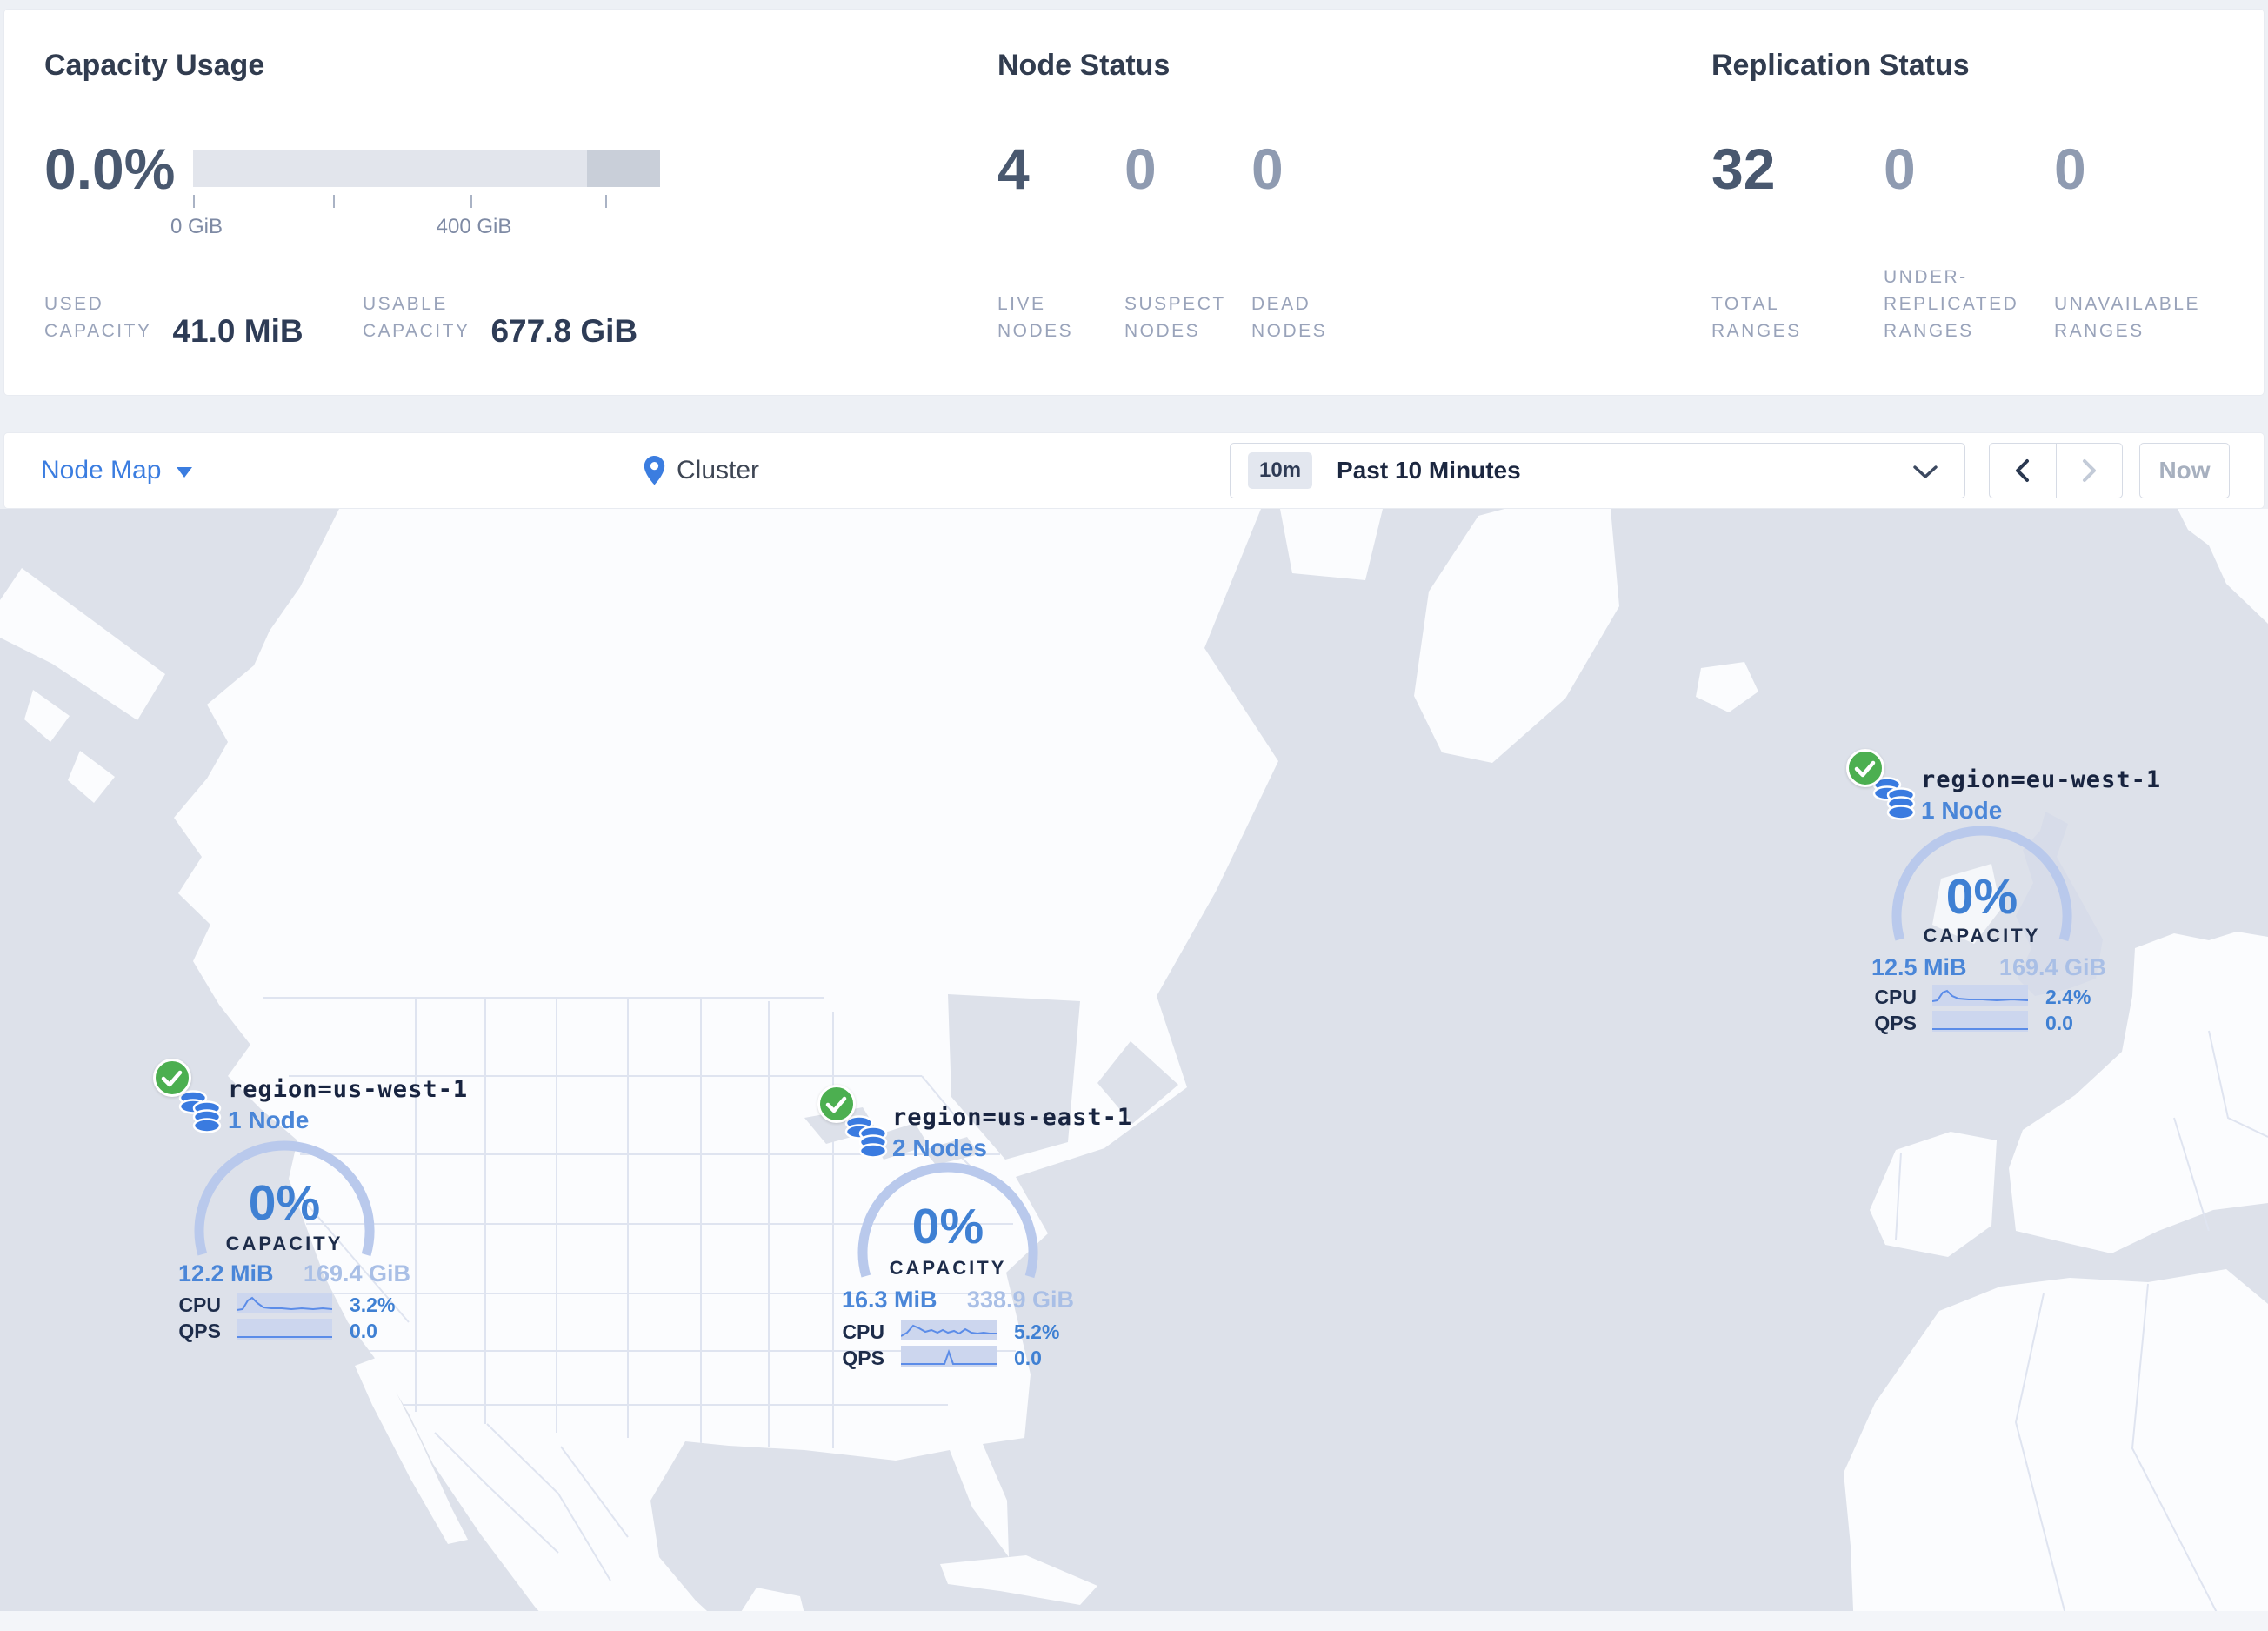  I want to click on used-capacity-metric: USED CAPACITY 41.0 MiB, so click(174, 320).